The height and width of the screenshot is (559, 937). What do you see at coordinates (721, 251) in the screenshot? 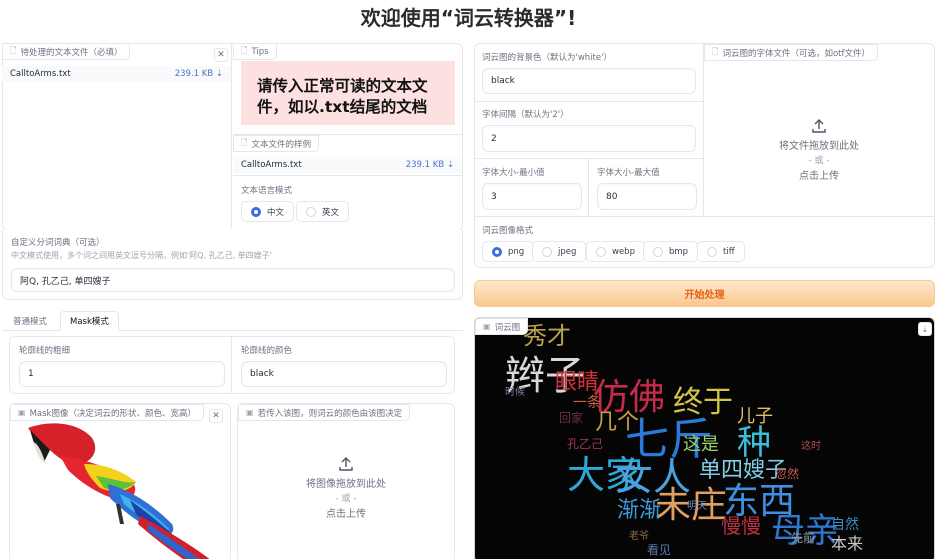
I see `radio-tiff: tiff` at bounding box center [721, 251].